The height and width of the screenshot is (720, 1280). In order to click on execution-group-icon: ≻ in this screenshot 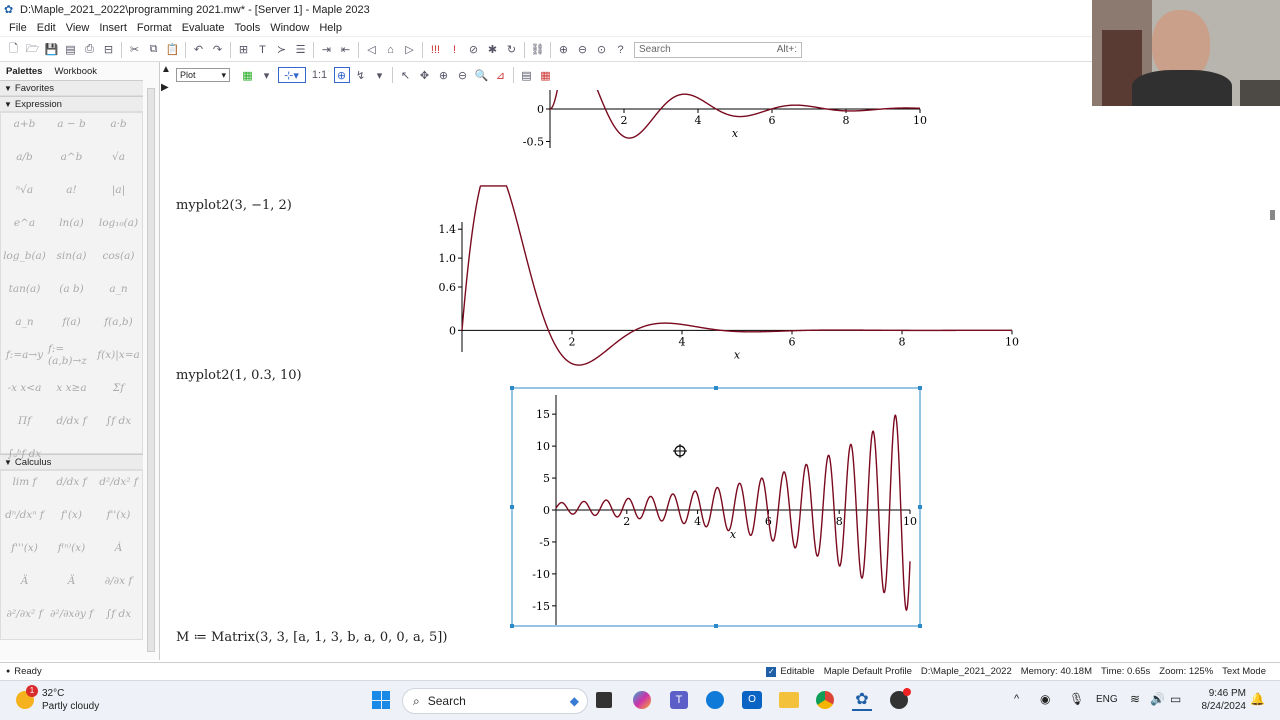, I will do `click(282, 50)`.